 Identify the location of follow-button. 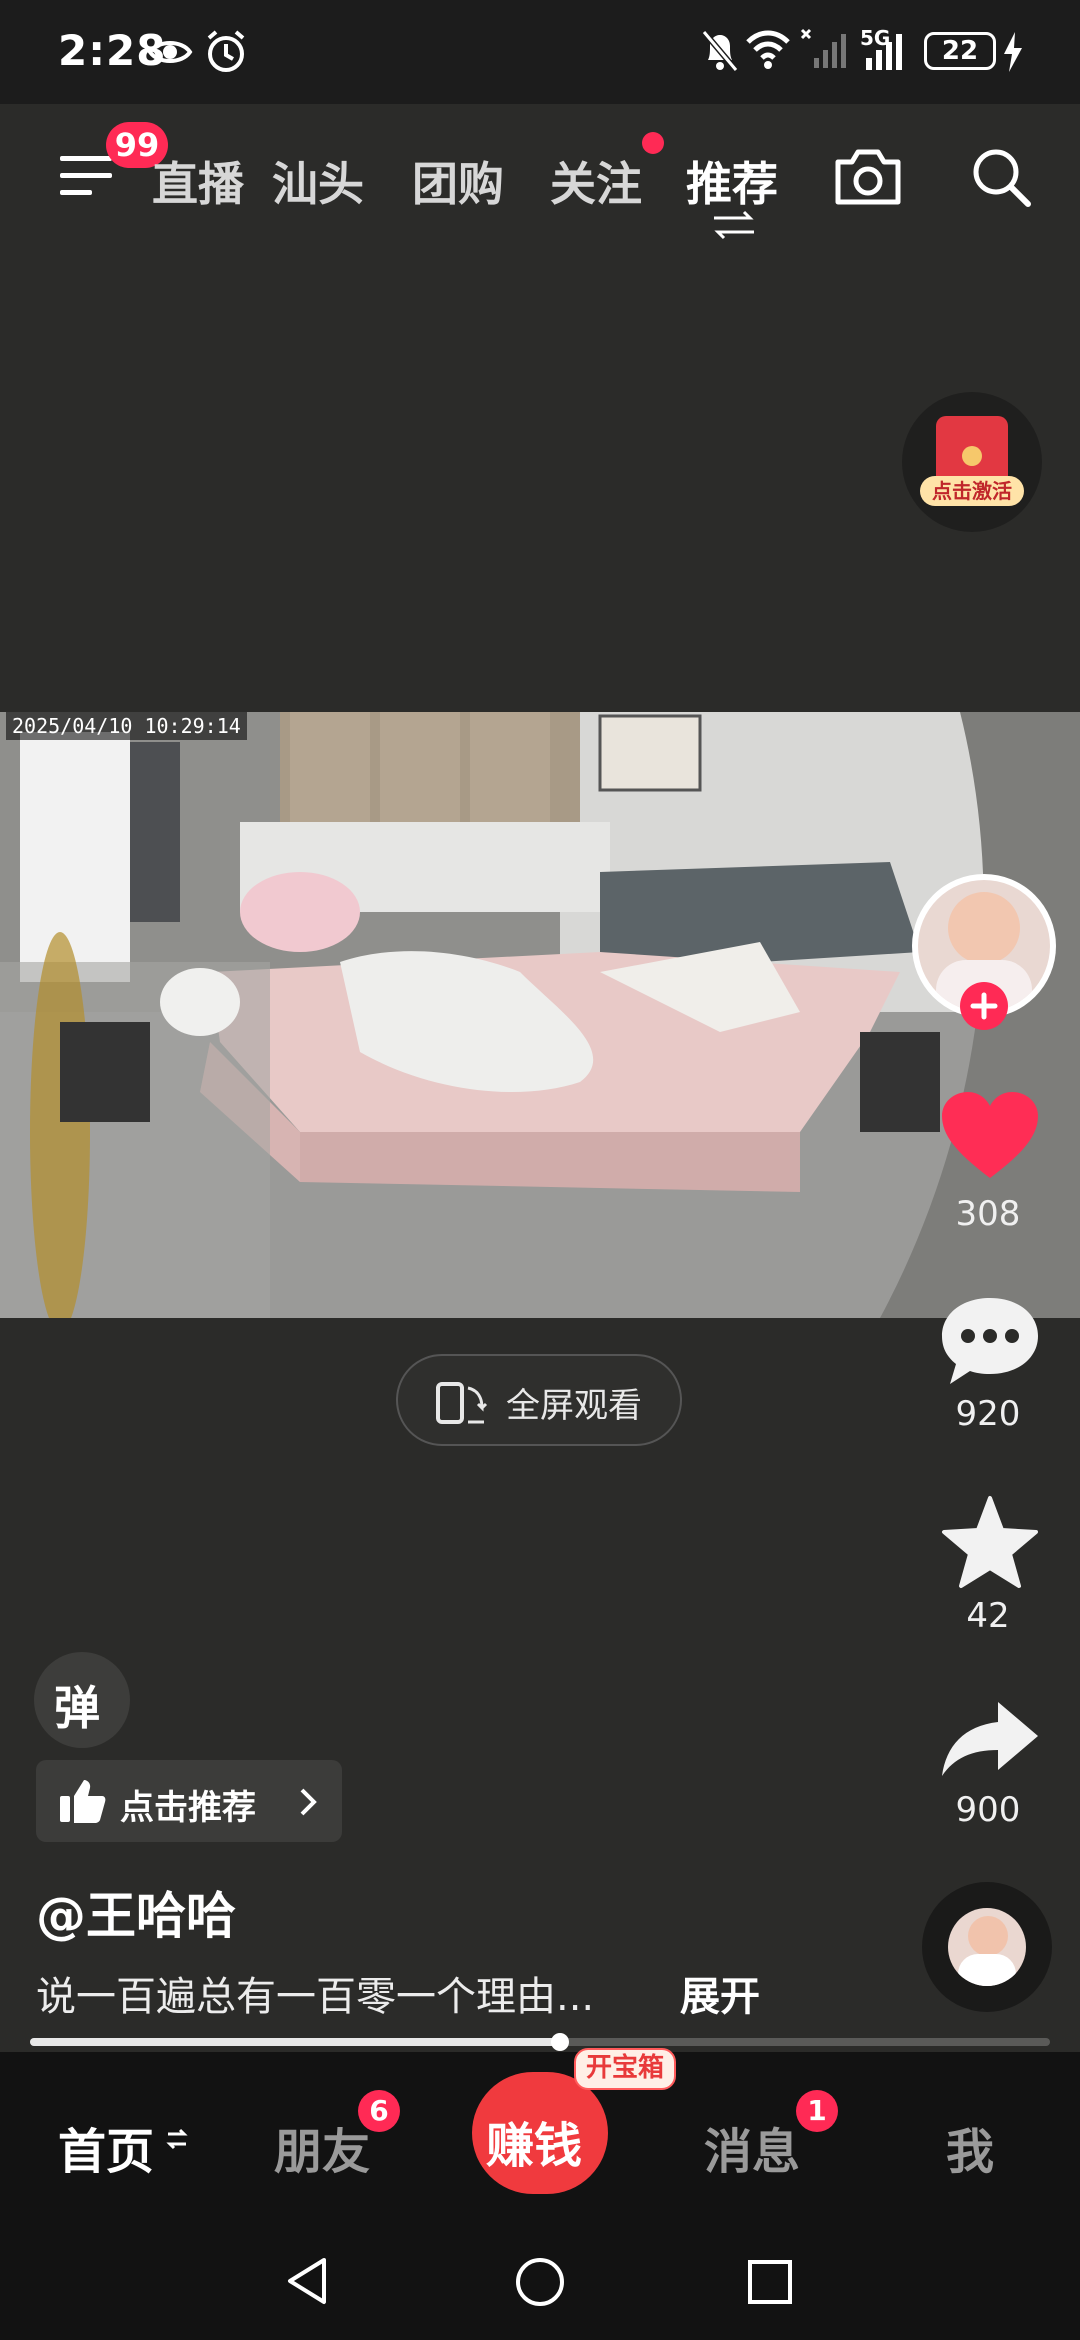
(984, 1006).